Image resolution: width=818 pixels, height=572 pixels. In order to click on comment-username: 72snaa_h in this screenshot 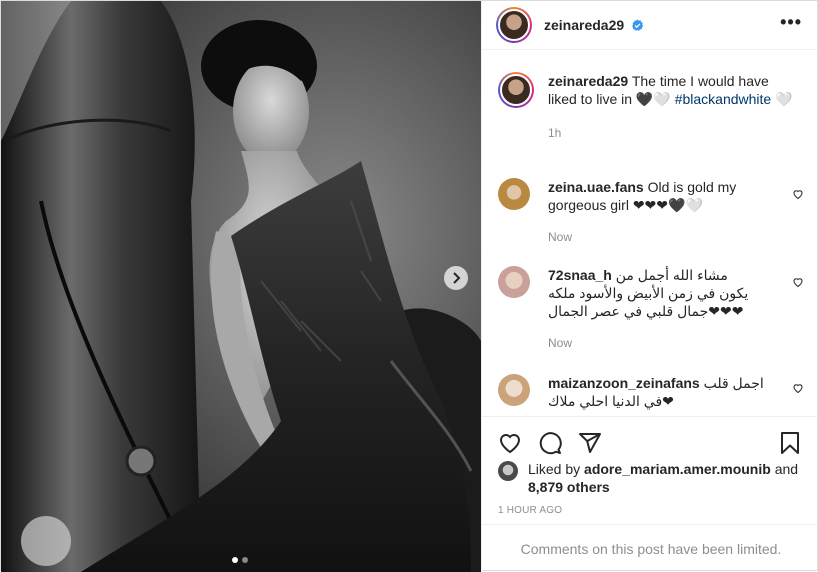, I will do `click(580, 275)`.